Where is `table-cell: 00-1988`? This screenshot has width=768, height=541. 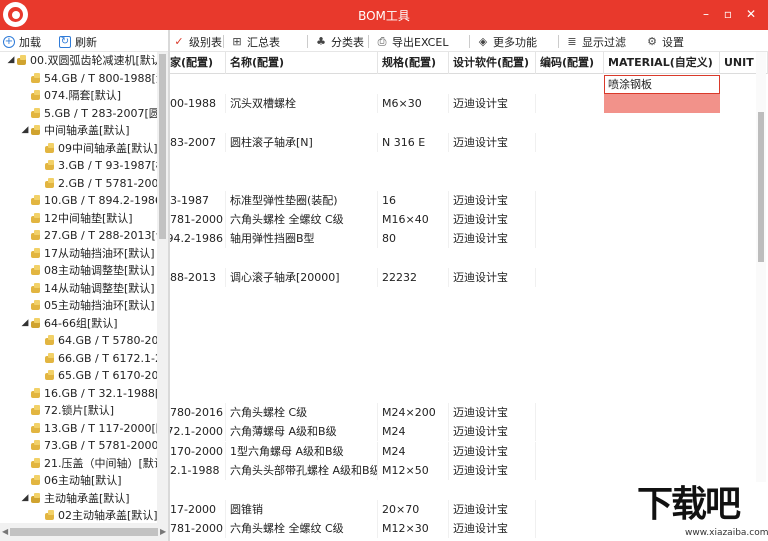 table-cell: 00-1988 is located at coordinates (198, 104).